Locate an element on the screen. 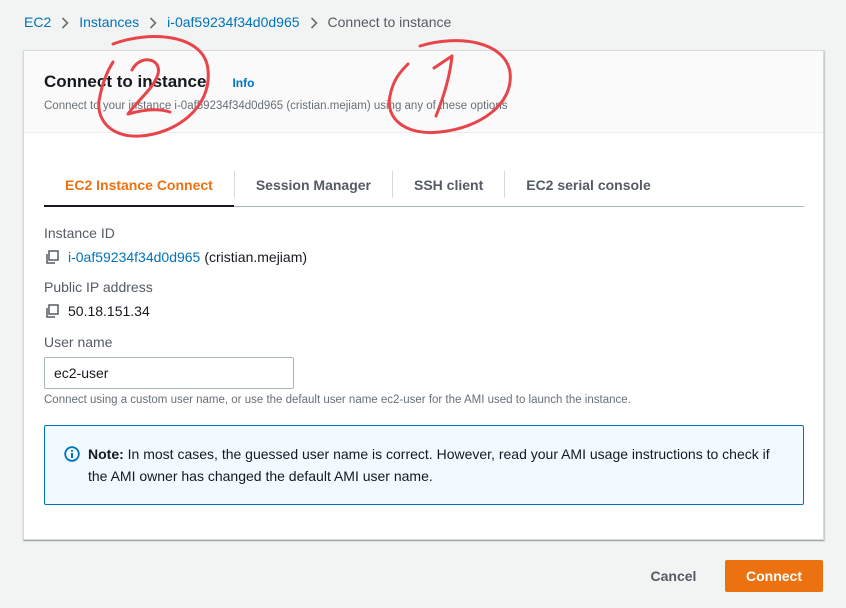 Image resolution: width=846 pixels, height=608 pixels. breadcrumb-ec2: EC2 is located at coordinates (37, 22).